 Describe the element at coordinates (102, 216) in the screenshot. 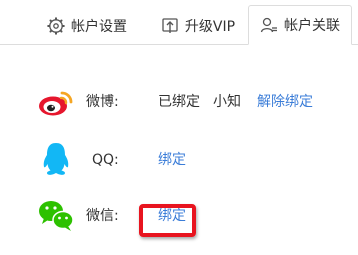

I see `wechat-label: 微信:` at that location.